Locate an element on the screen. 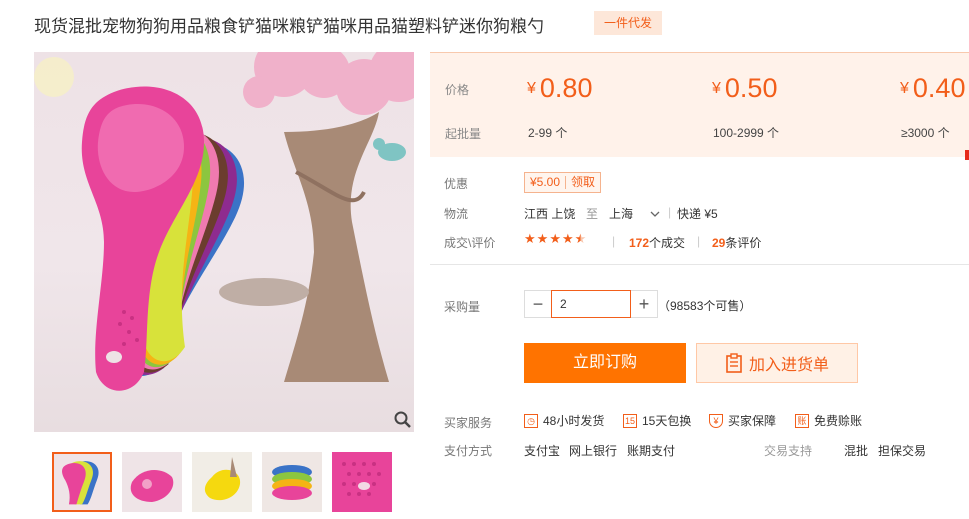 The width and height of the screenshot is (969, 519). tier-1-range: 2-99 个 is located at coordinates (548, 133).